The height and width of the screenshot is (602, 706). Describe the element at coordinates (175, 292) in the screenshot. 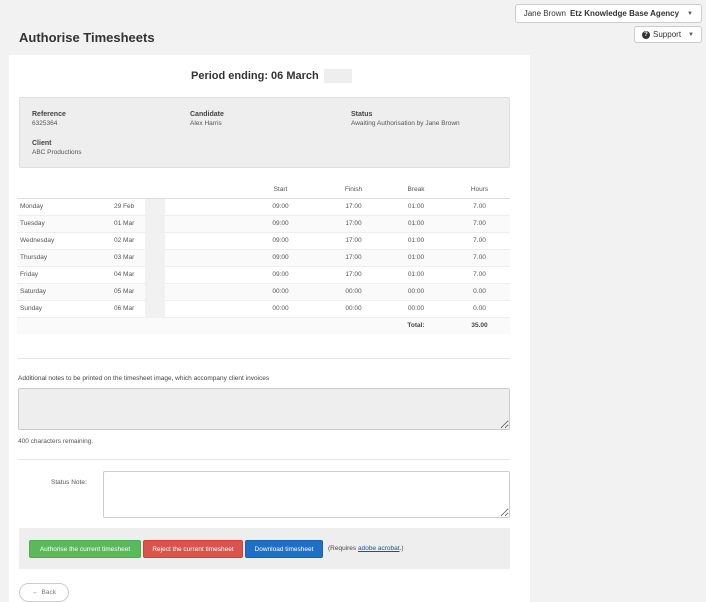

I see `date-cell: 05 Mar` at that location.